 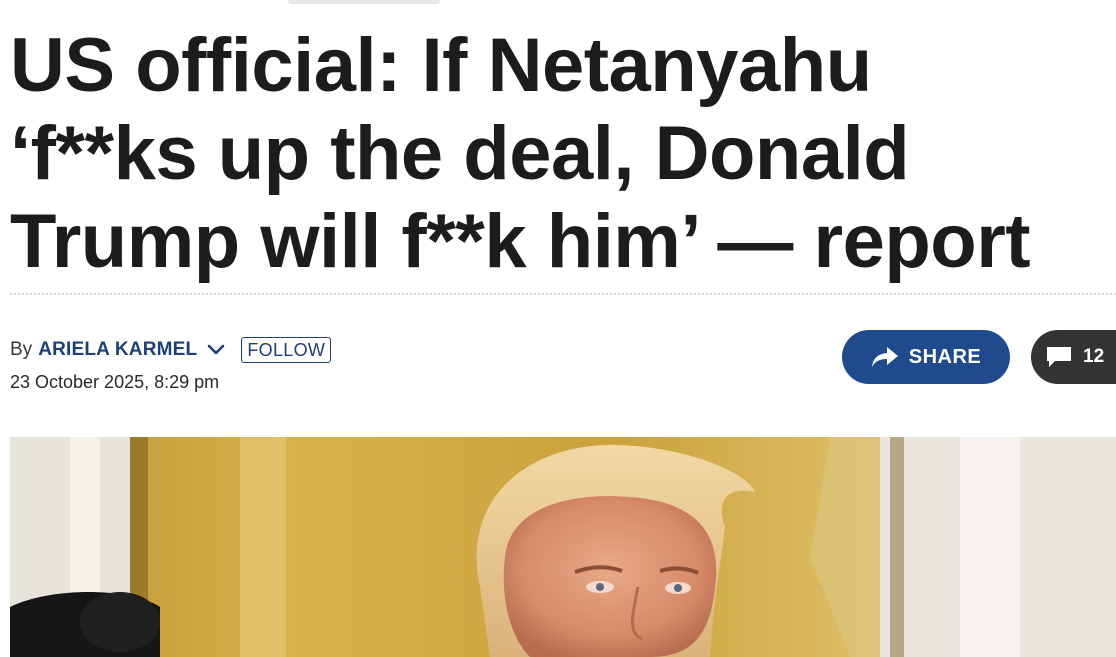 I want to click on share-arrow-icon, so click(x=884, y=357).